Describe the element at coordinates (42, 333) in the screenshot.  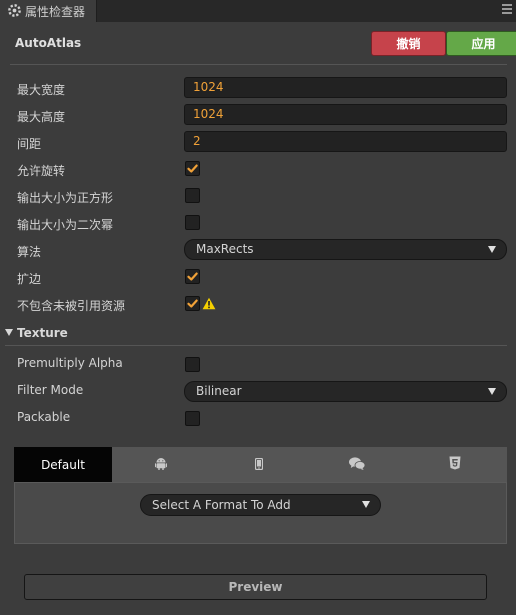
I see `texture-section-label: Texture` at that location.